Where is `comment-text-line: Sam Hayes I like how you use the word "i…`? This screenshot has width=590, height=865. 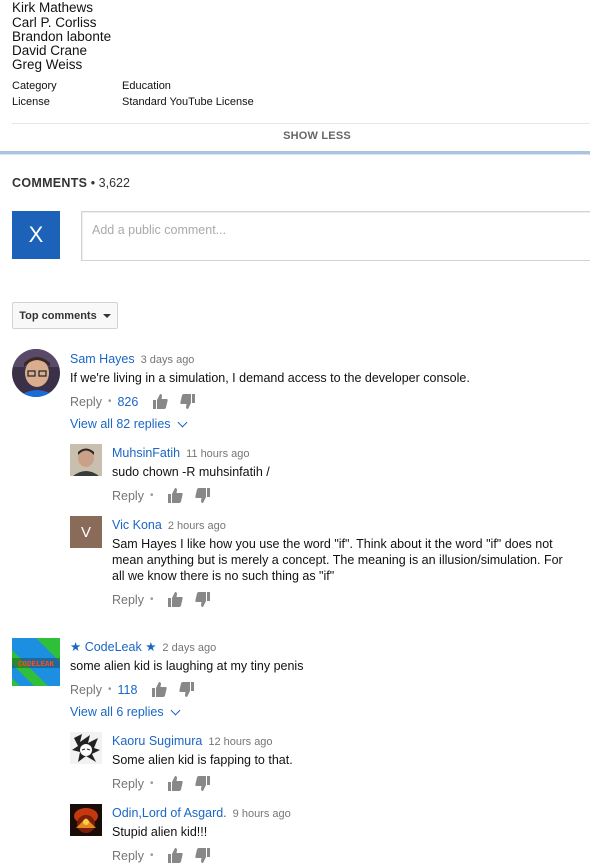 comment-text-line: Sam Hayes I like how you use the word "i… is located at coordinates (332, 544).